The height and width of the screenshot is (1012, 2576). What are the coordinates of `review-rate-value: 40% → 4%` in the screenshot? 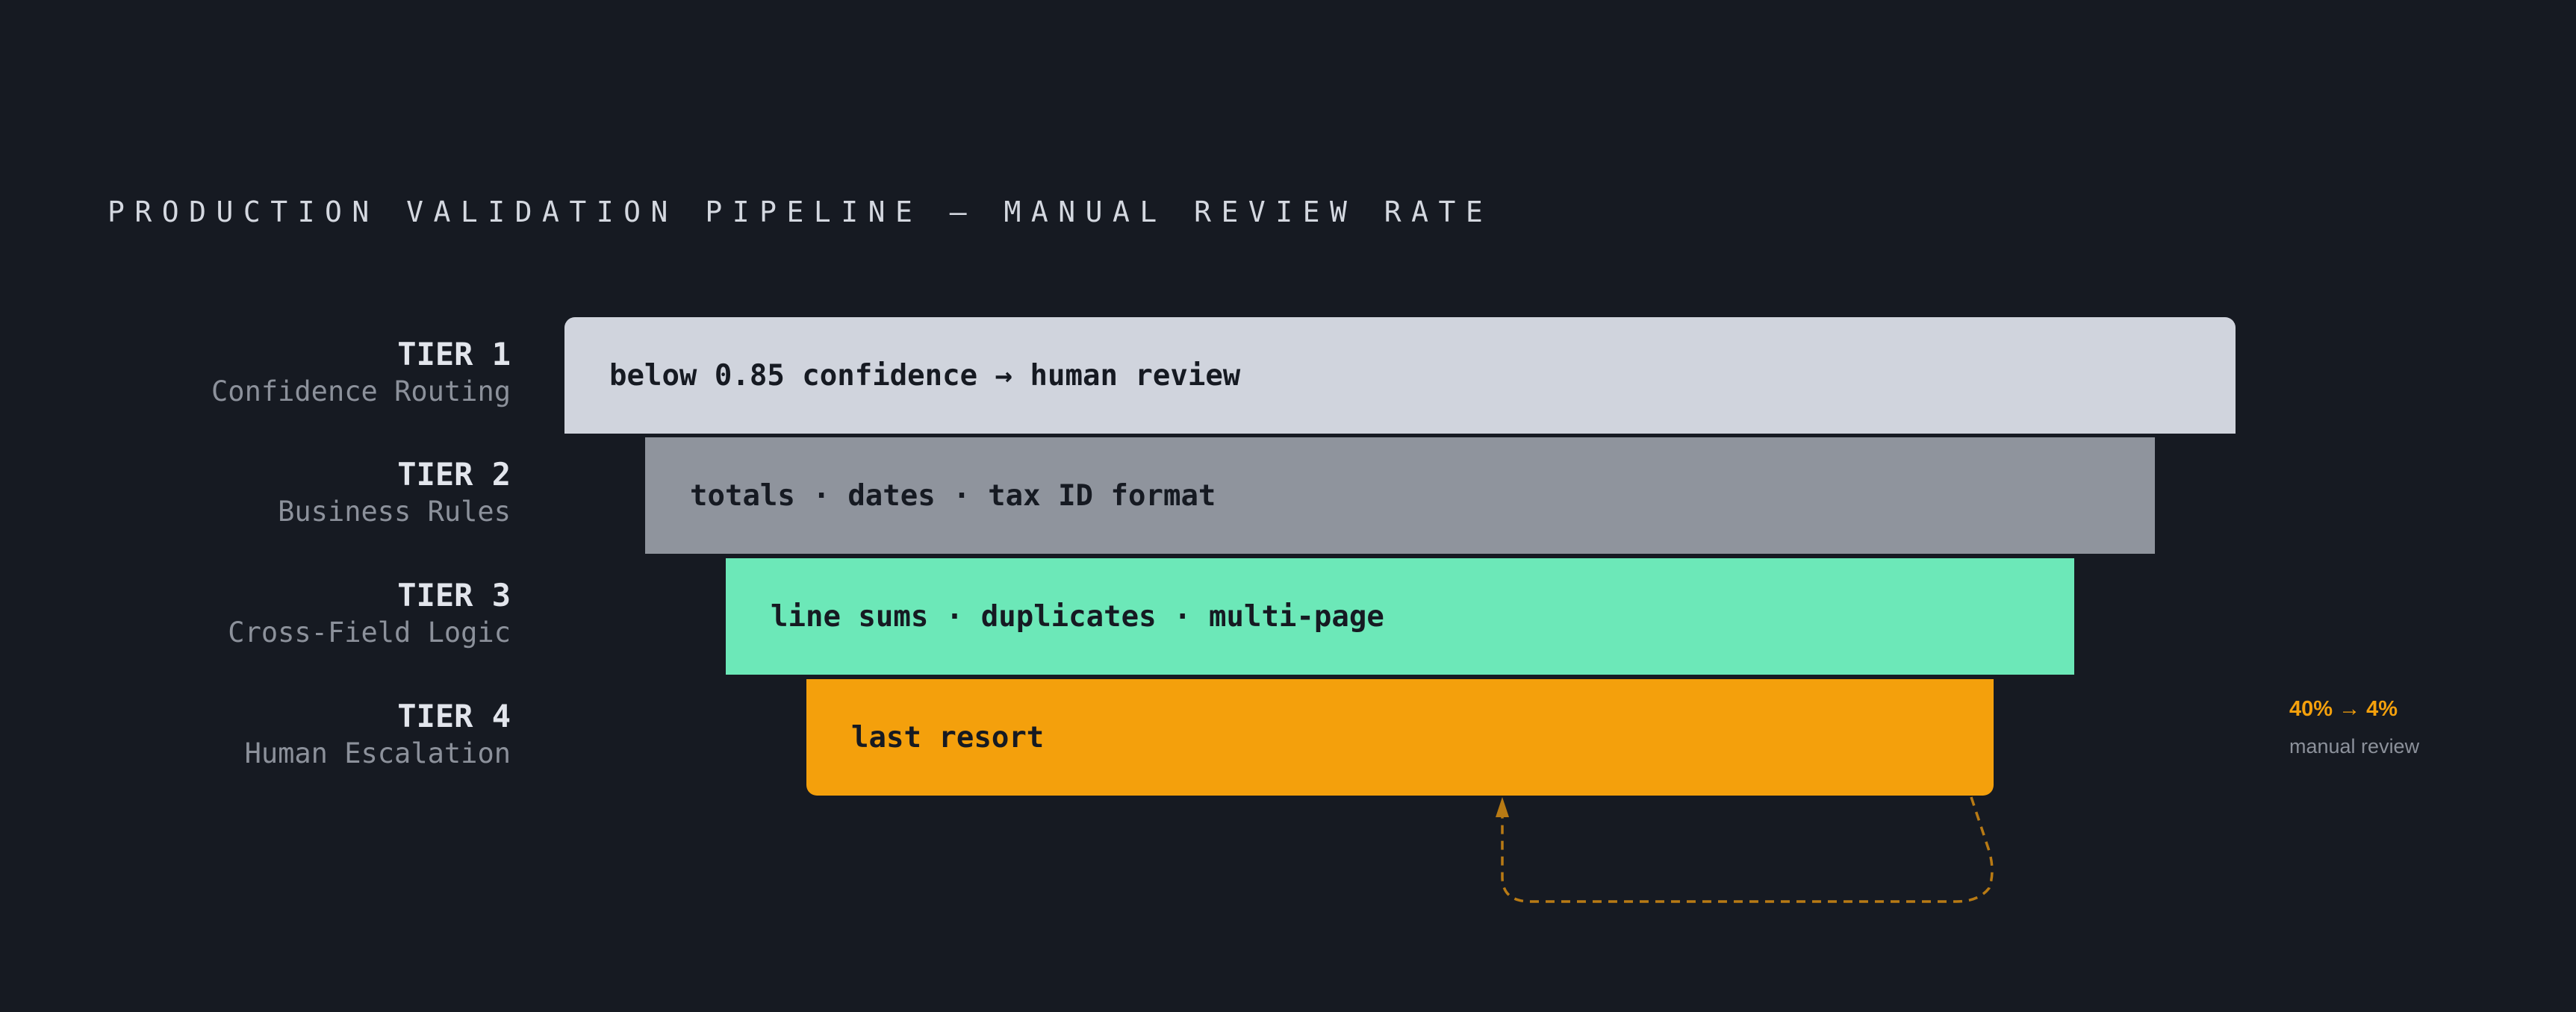 It's located at (2343, 709).